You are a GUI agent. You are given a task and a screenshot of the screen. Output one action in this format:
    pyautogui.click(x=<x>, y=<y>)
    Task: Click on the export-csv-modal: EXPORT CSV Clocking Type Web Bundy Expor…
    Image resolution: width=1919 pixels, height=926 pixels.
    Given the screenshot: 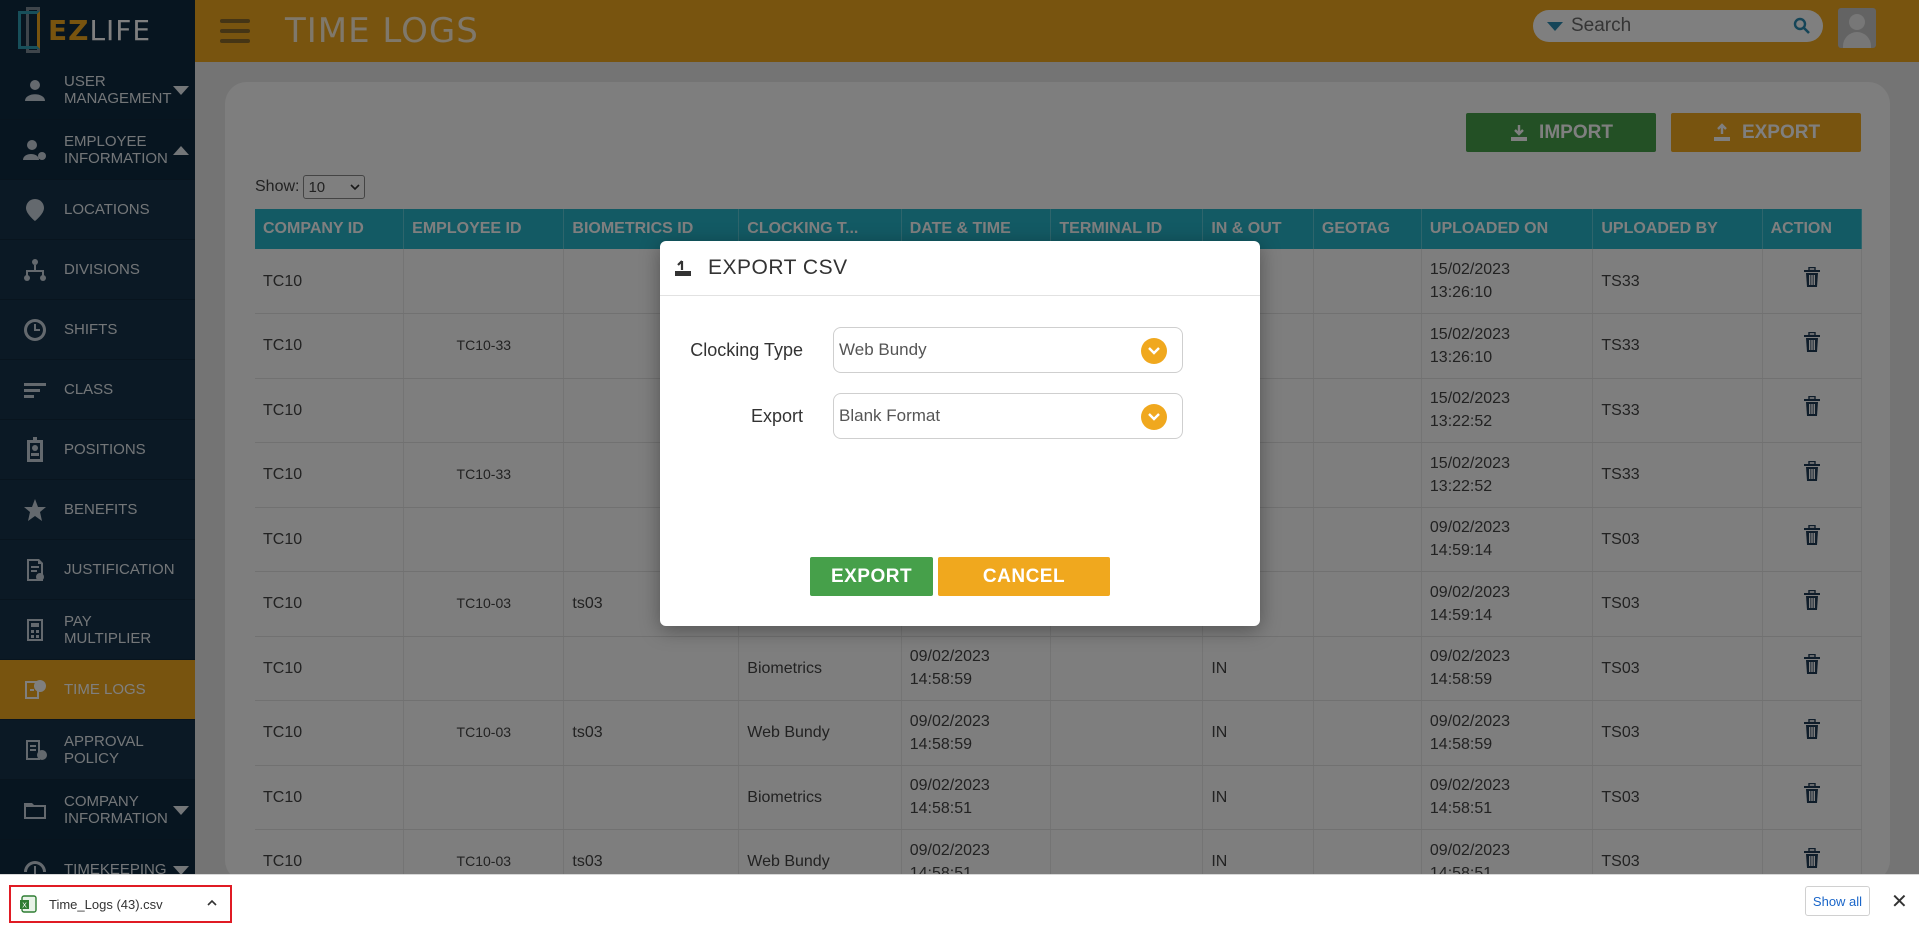 What is the action you would take?
    pyautogui.click(x=960, y=433)
    